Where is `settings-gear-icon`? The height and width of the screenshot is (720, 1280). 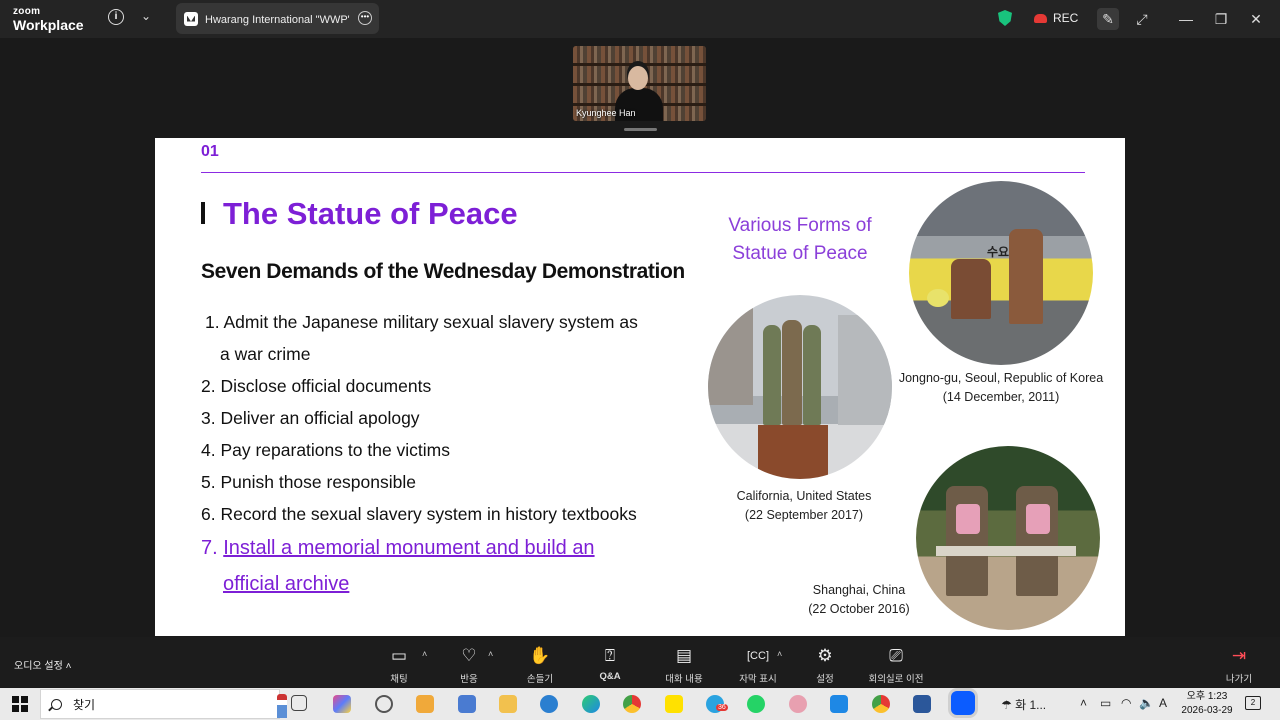 settings-gear-icon is located at coordinates (384, 704).